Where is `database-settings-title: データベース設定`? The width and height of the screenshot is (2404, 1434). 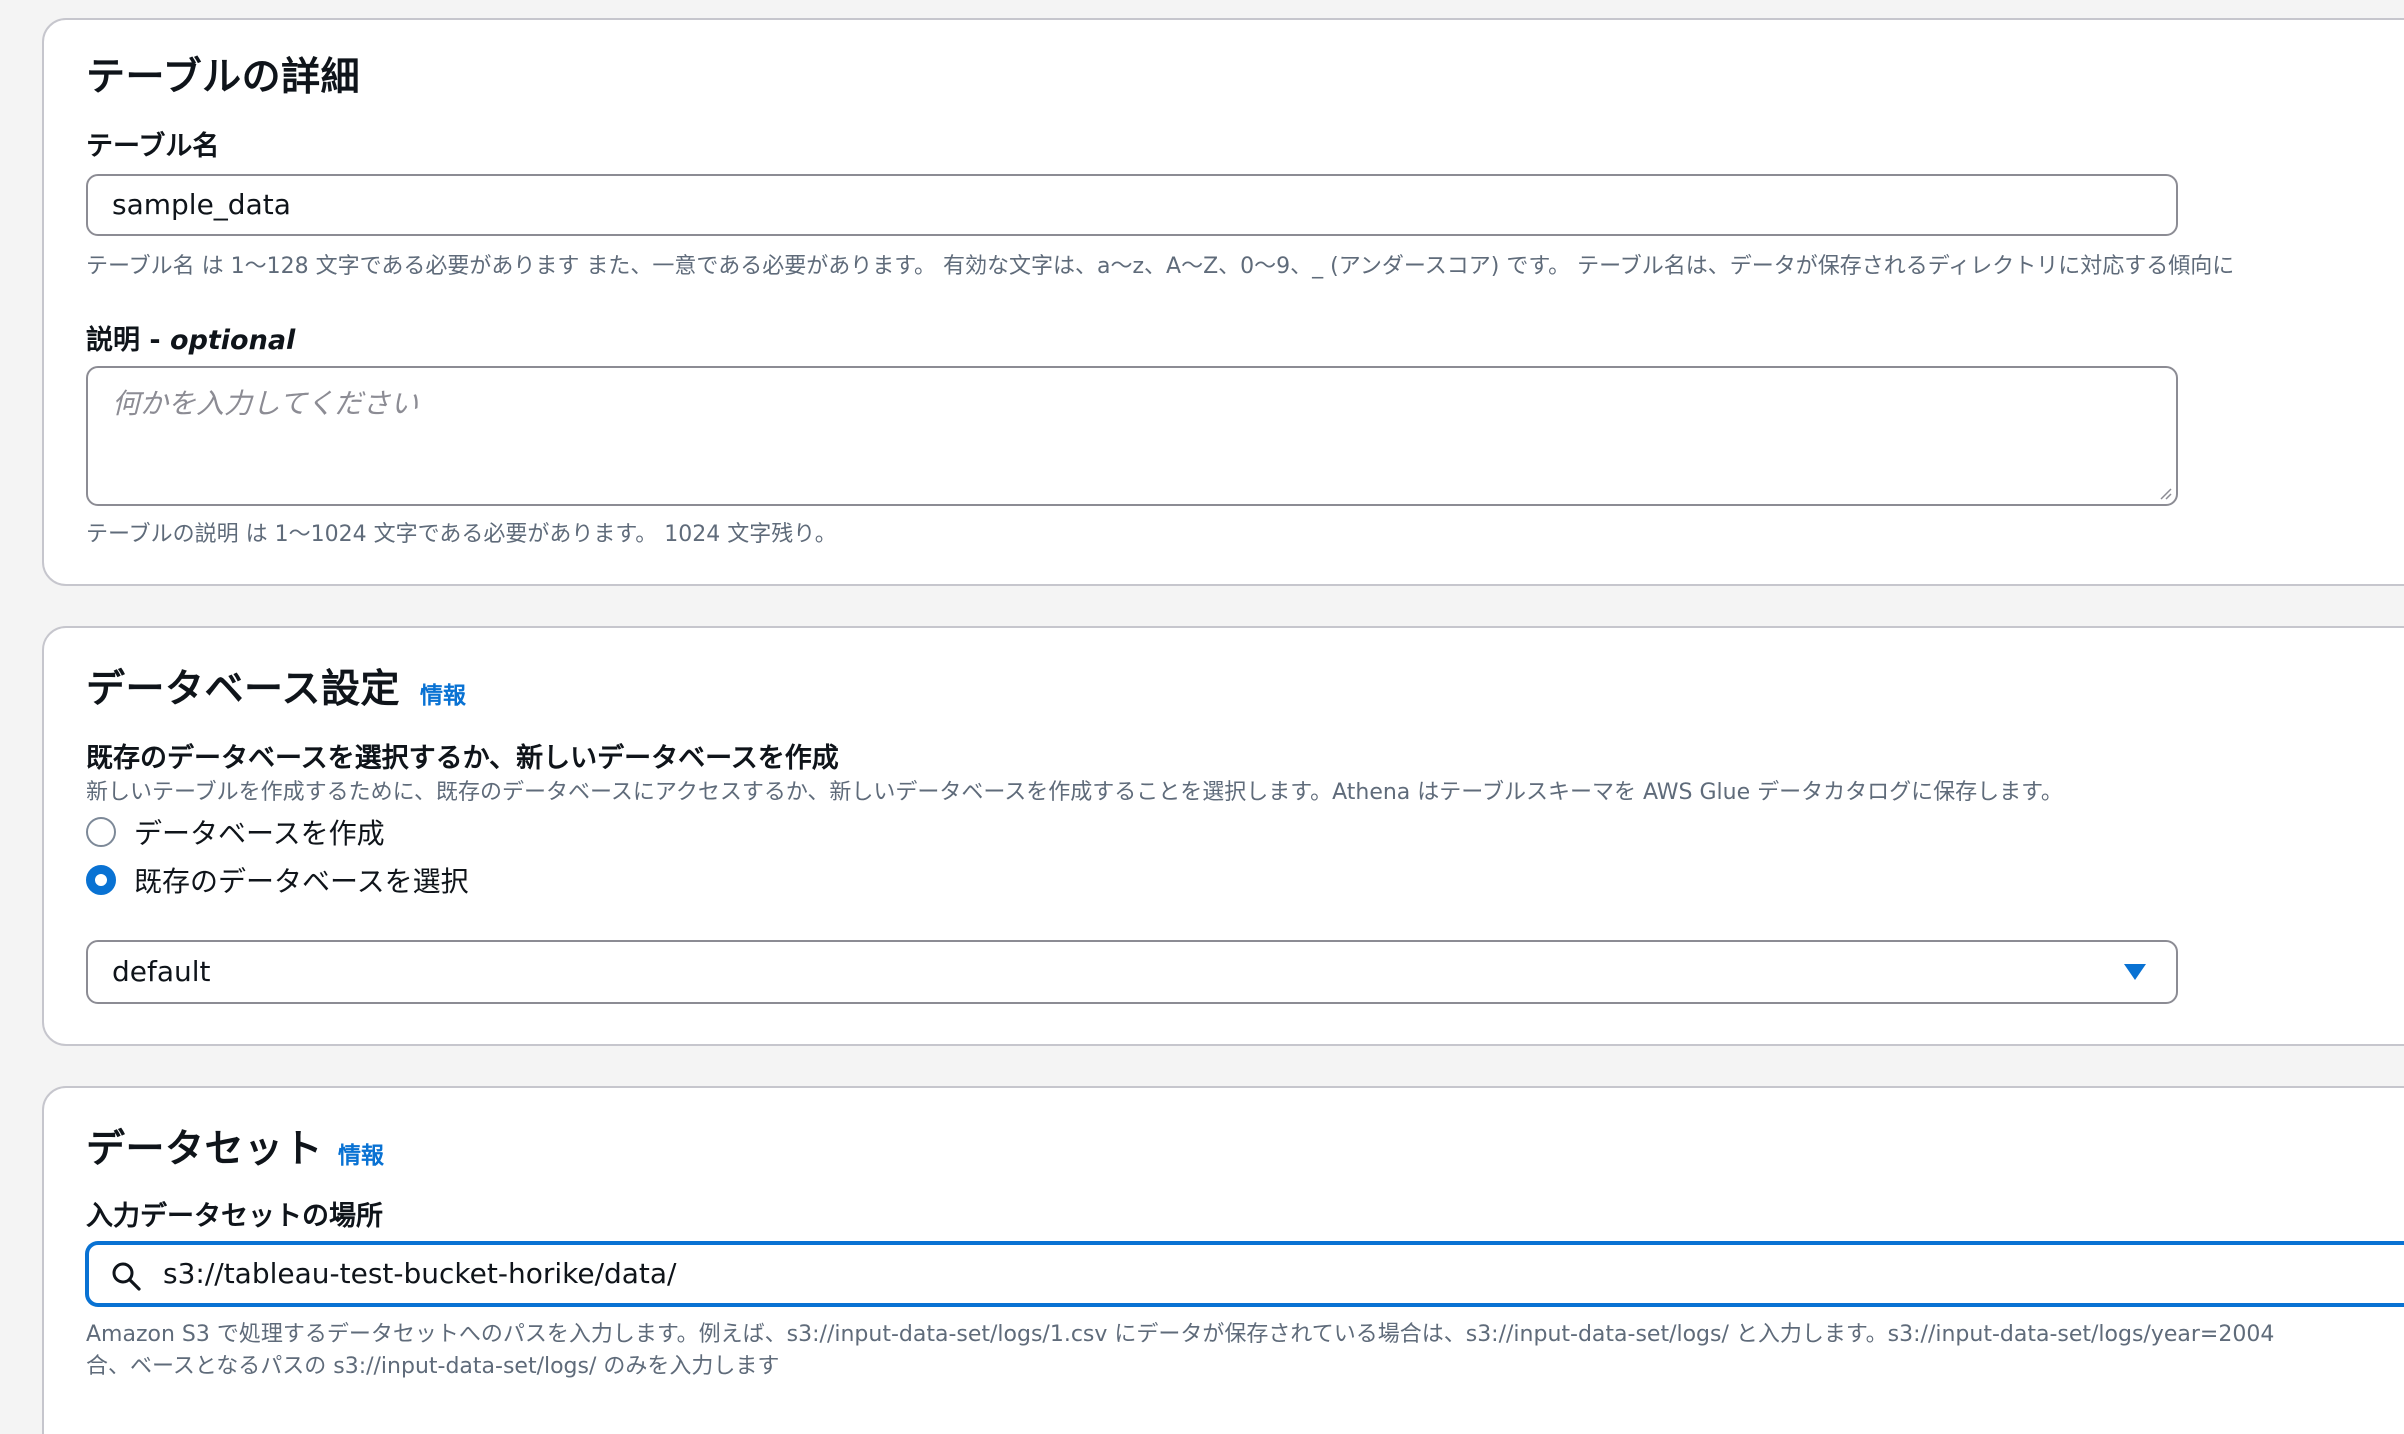 database-settings-title: データベース設定 is located at coordinates (243, 689).